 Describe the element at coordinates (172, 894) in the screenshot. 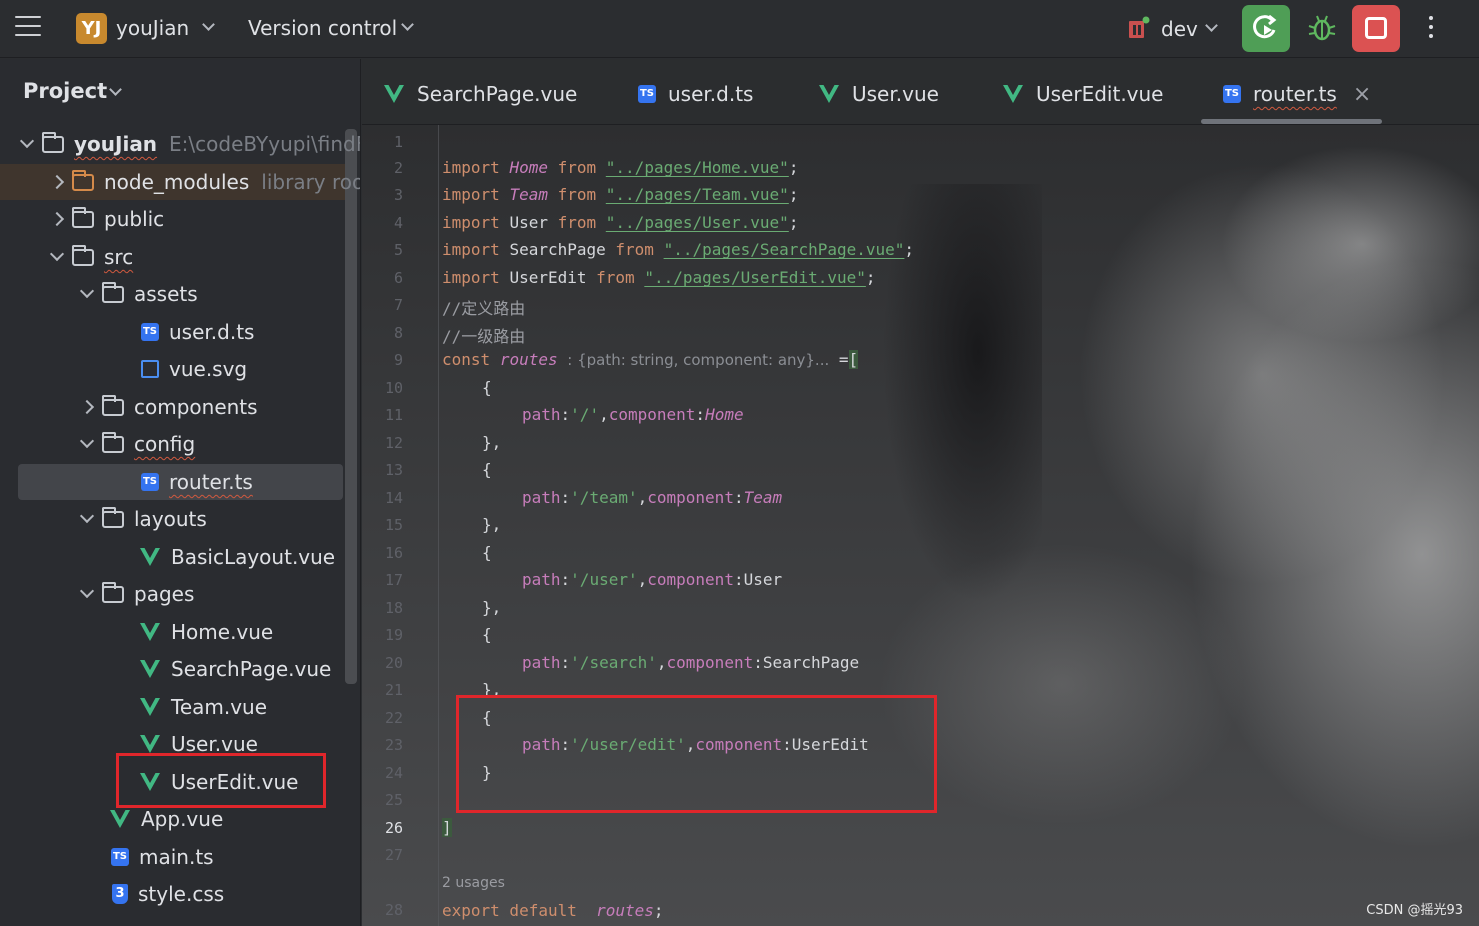

I see `tree-item-style-css: 3 style.css` at that location.